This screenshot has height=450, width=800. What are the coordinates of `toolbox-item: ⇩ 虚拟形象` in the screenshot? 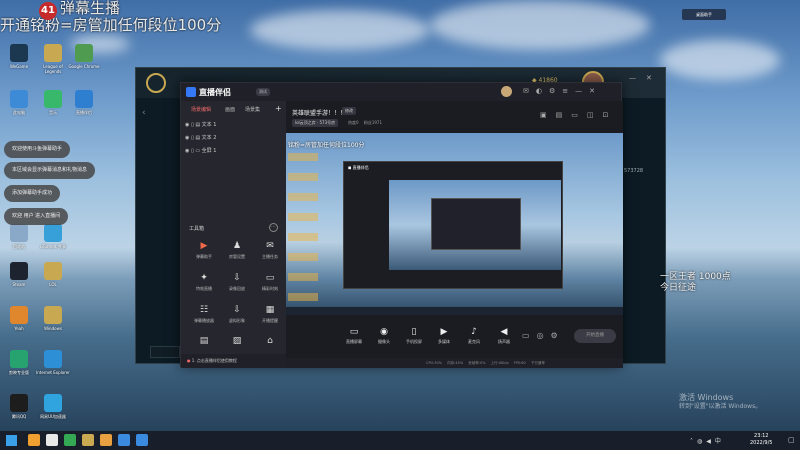 It's located at (237, 314).